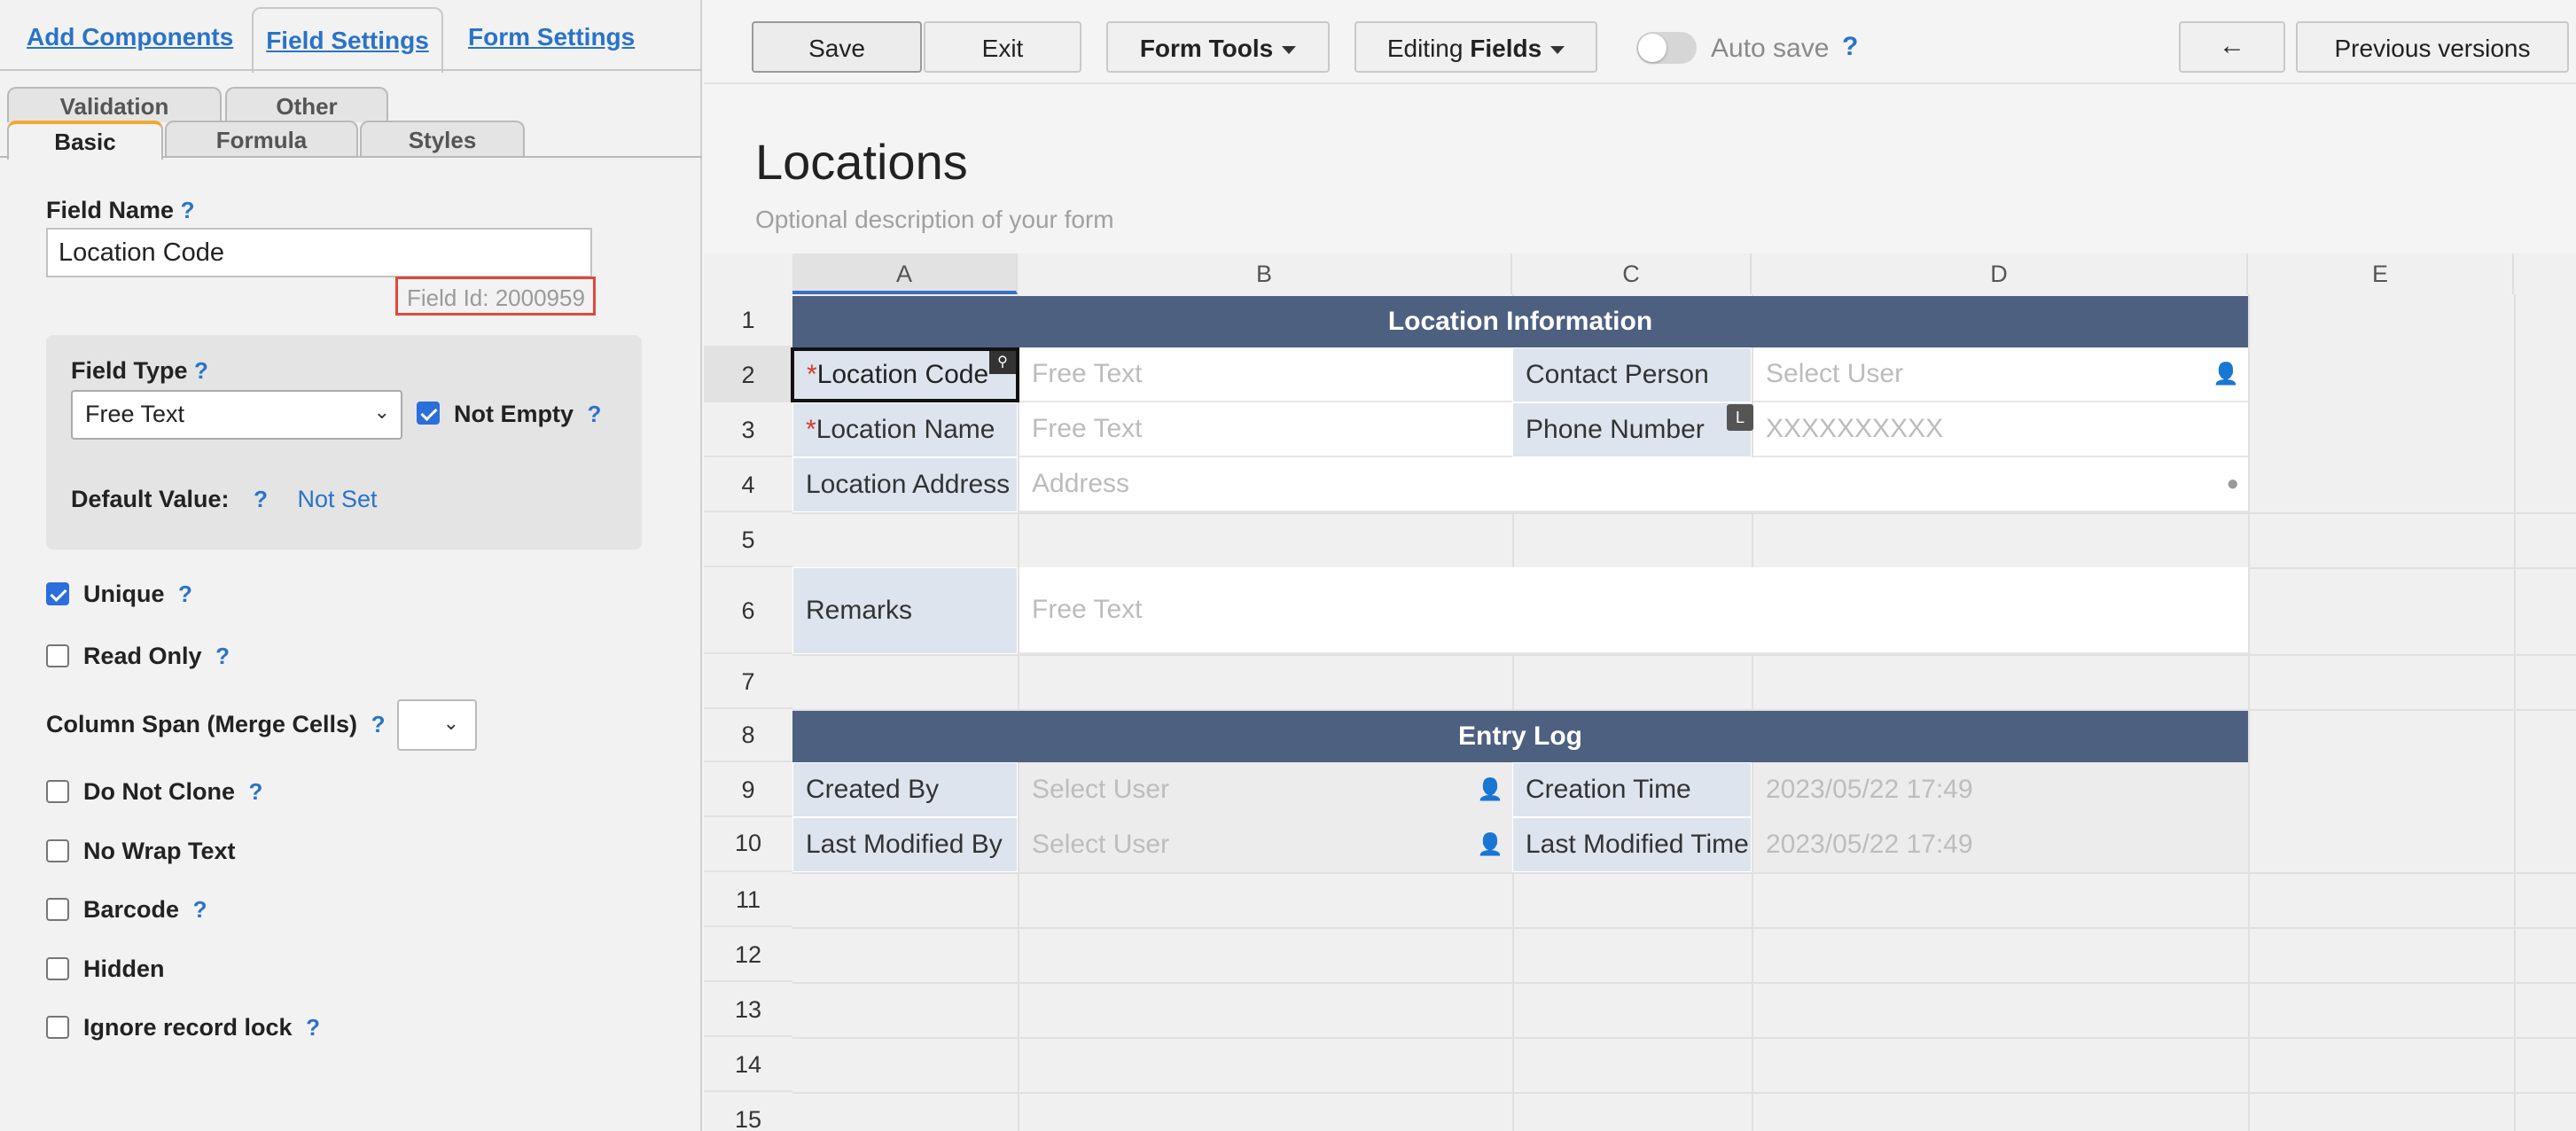  I want to click on subtab-other: Other, so click(306, 104).